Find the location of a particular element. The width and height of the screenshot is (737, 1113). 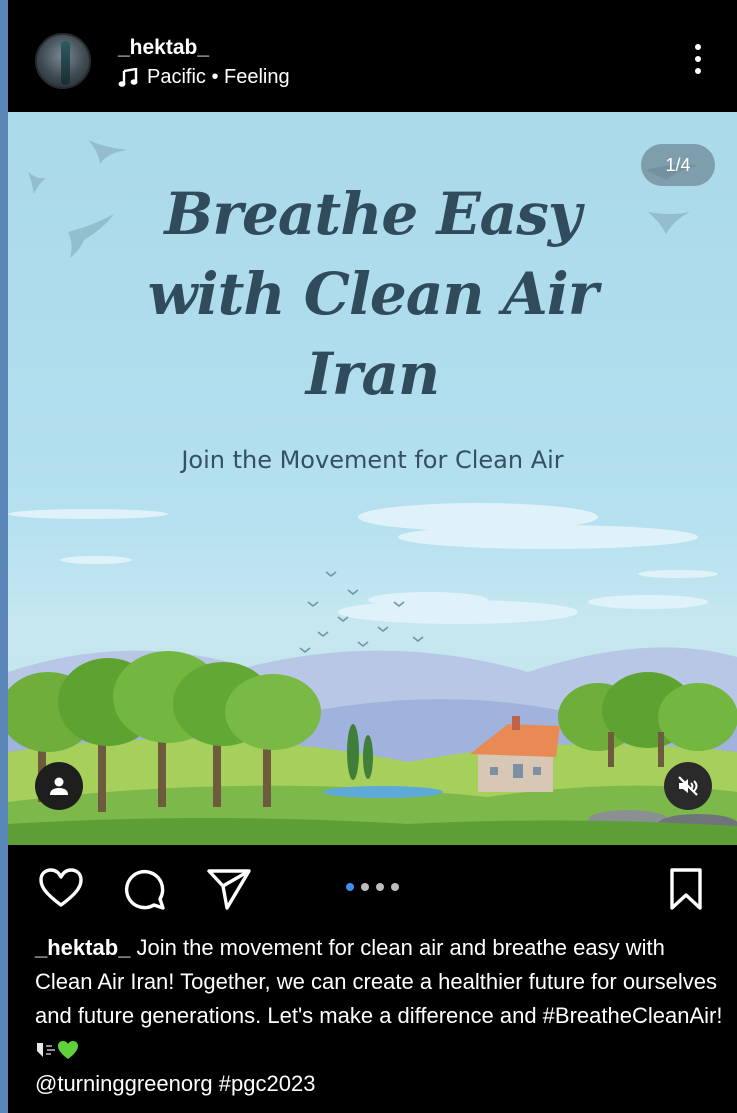

mute-button is located at coordinates (688, 786).